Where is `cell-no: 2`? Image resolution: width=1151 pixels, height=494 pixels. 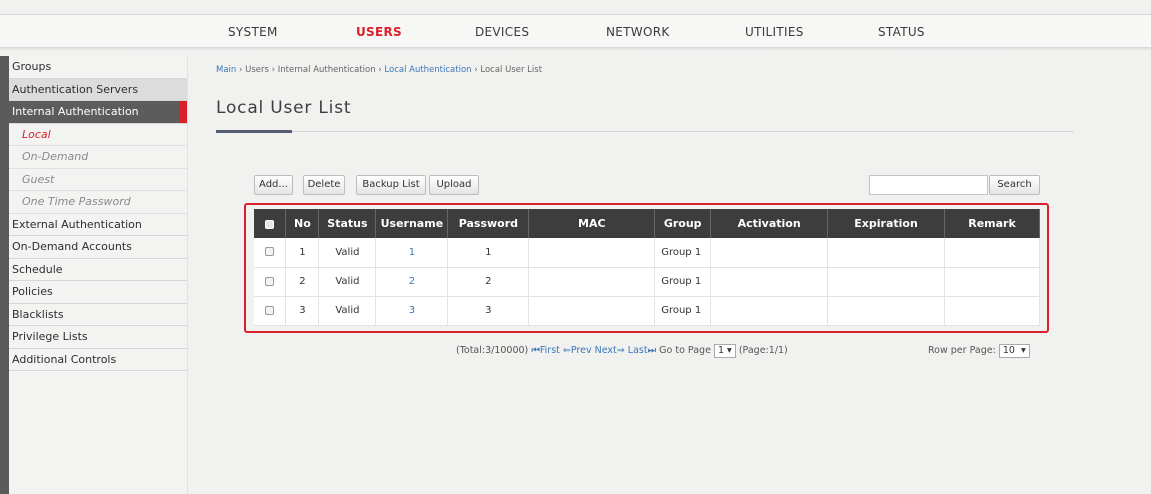
cell-no: 2 is located at coordinates (302, 282).